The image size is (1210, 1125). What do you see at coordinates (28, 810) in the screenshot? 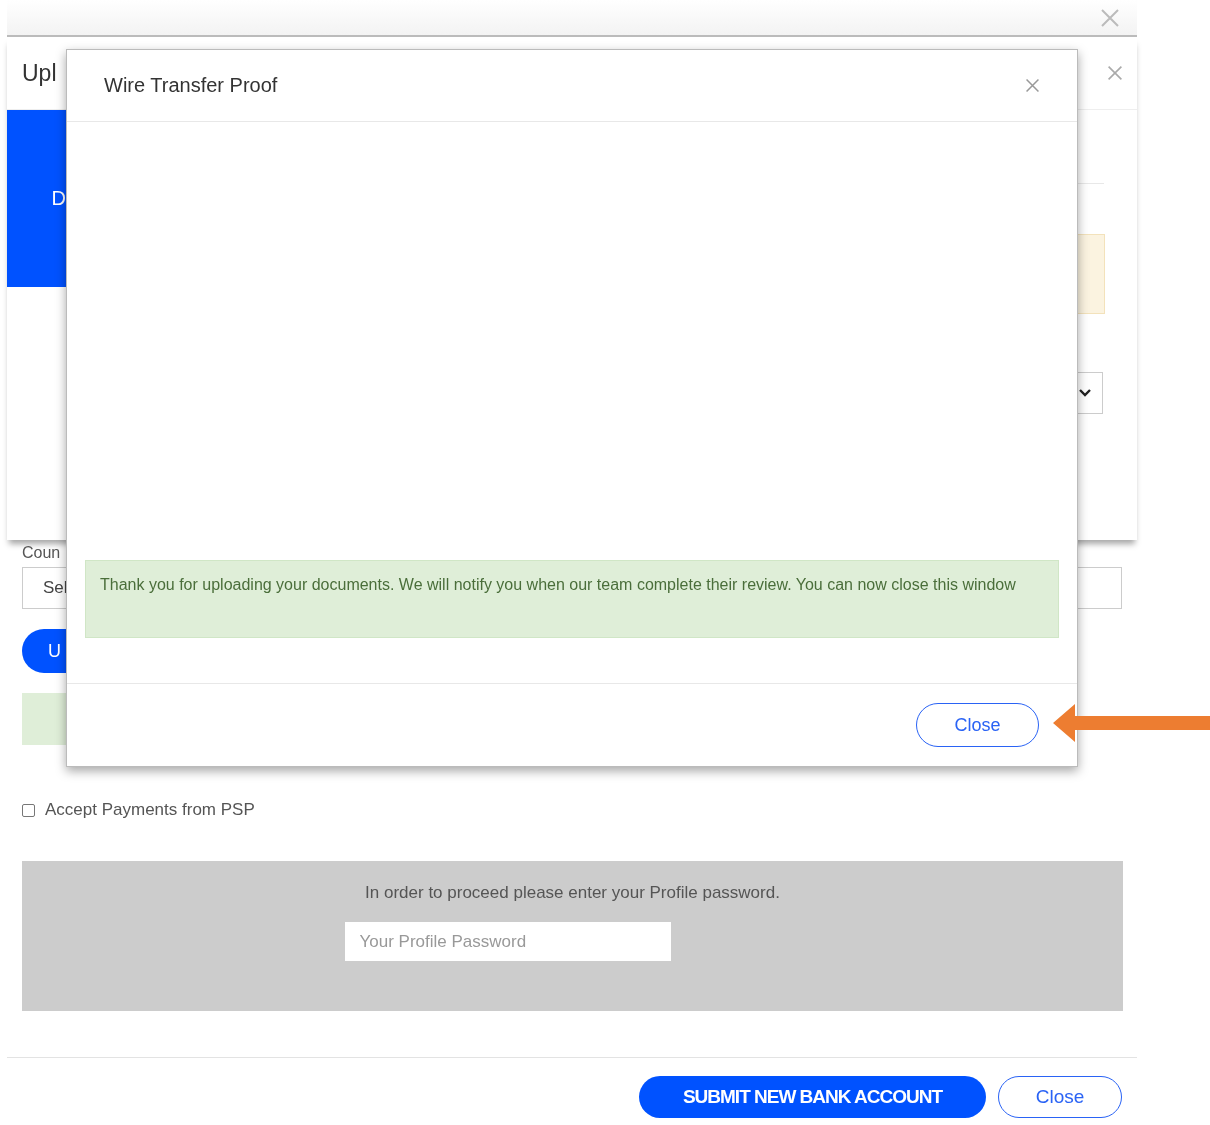
I see `checkbox` at bounding box center [28, 810].